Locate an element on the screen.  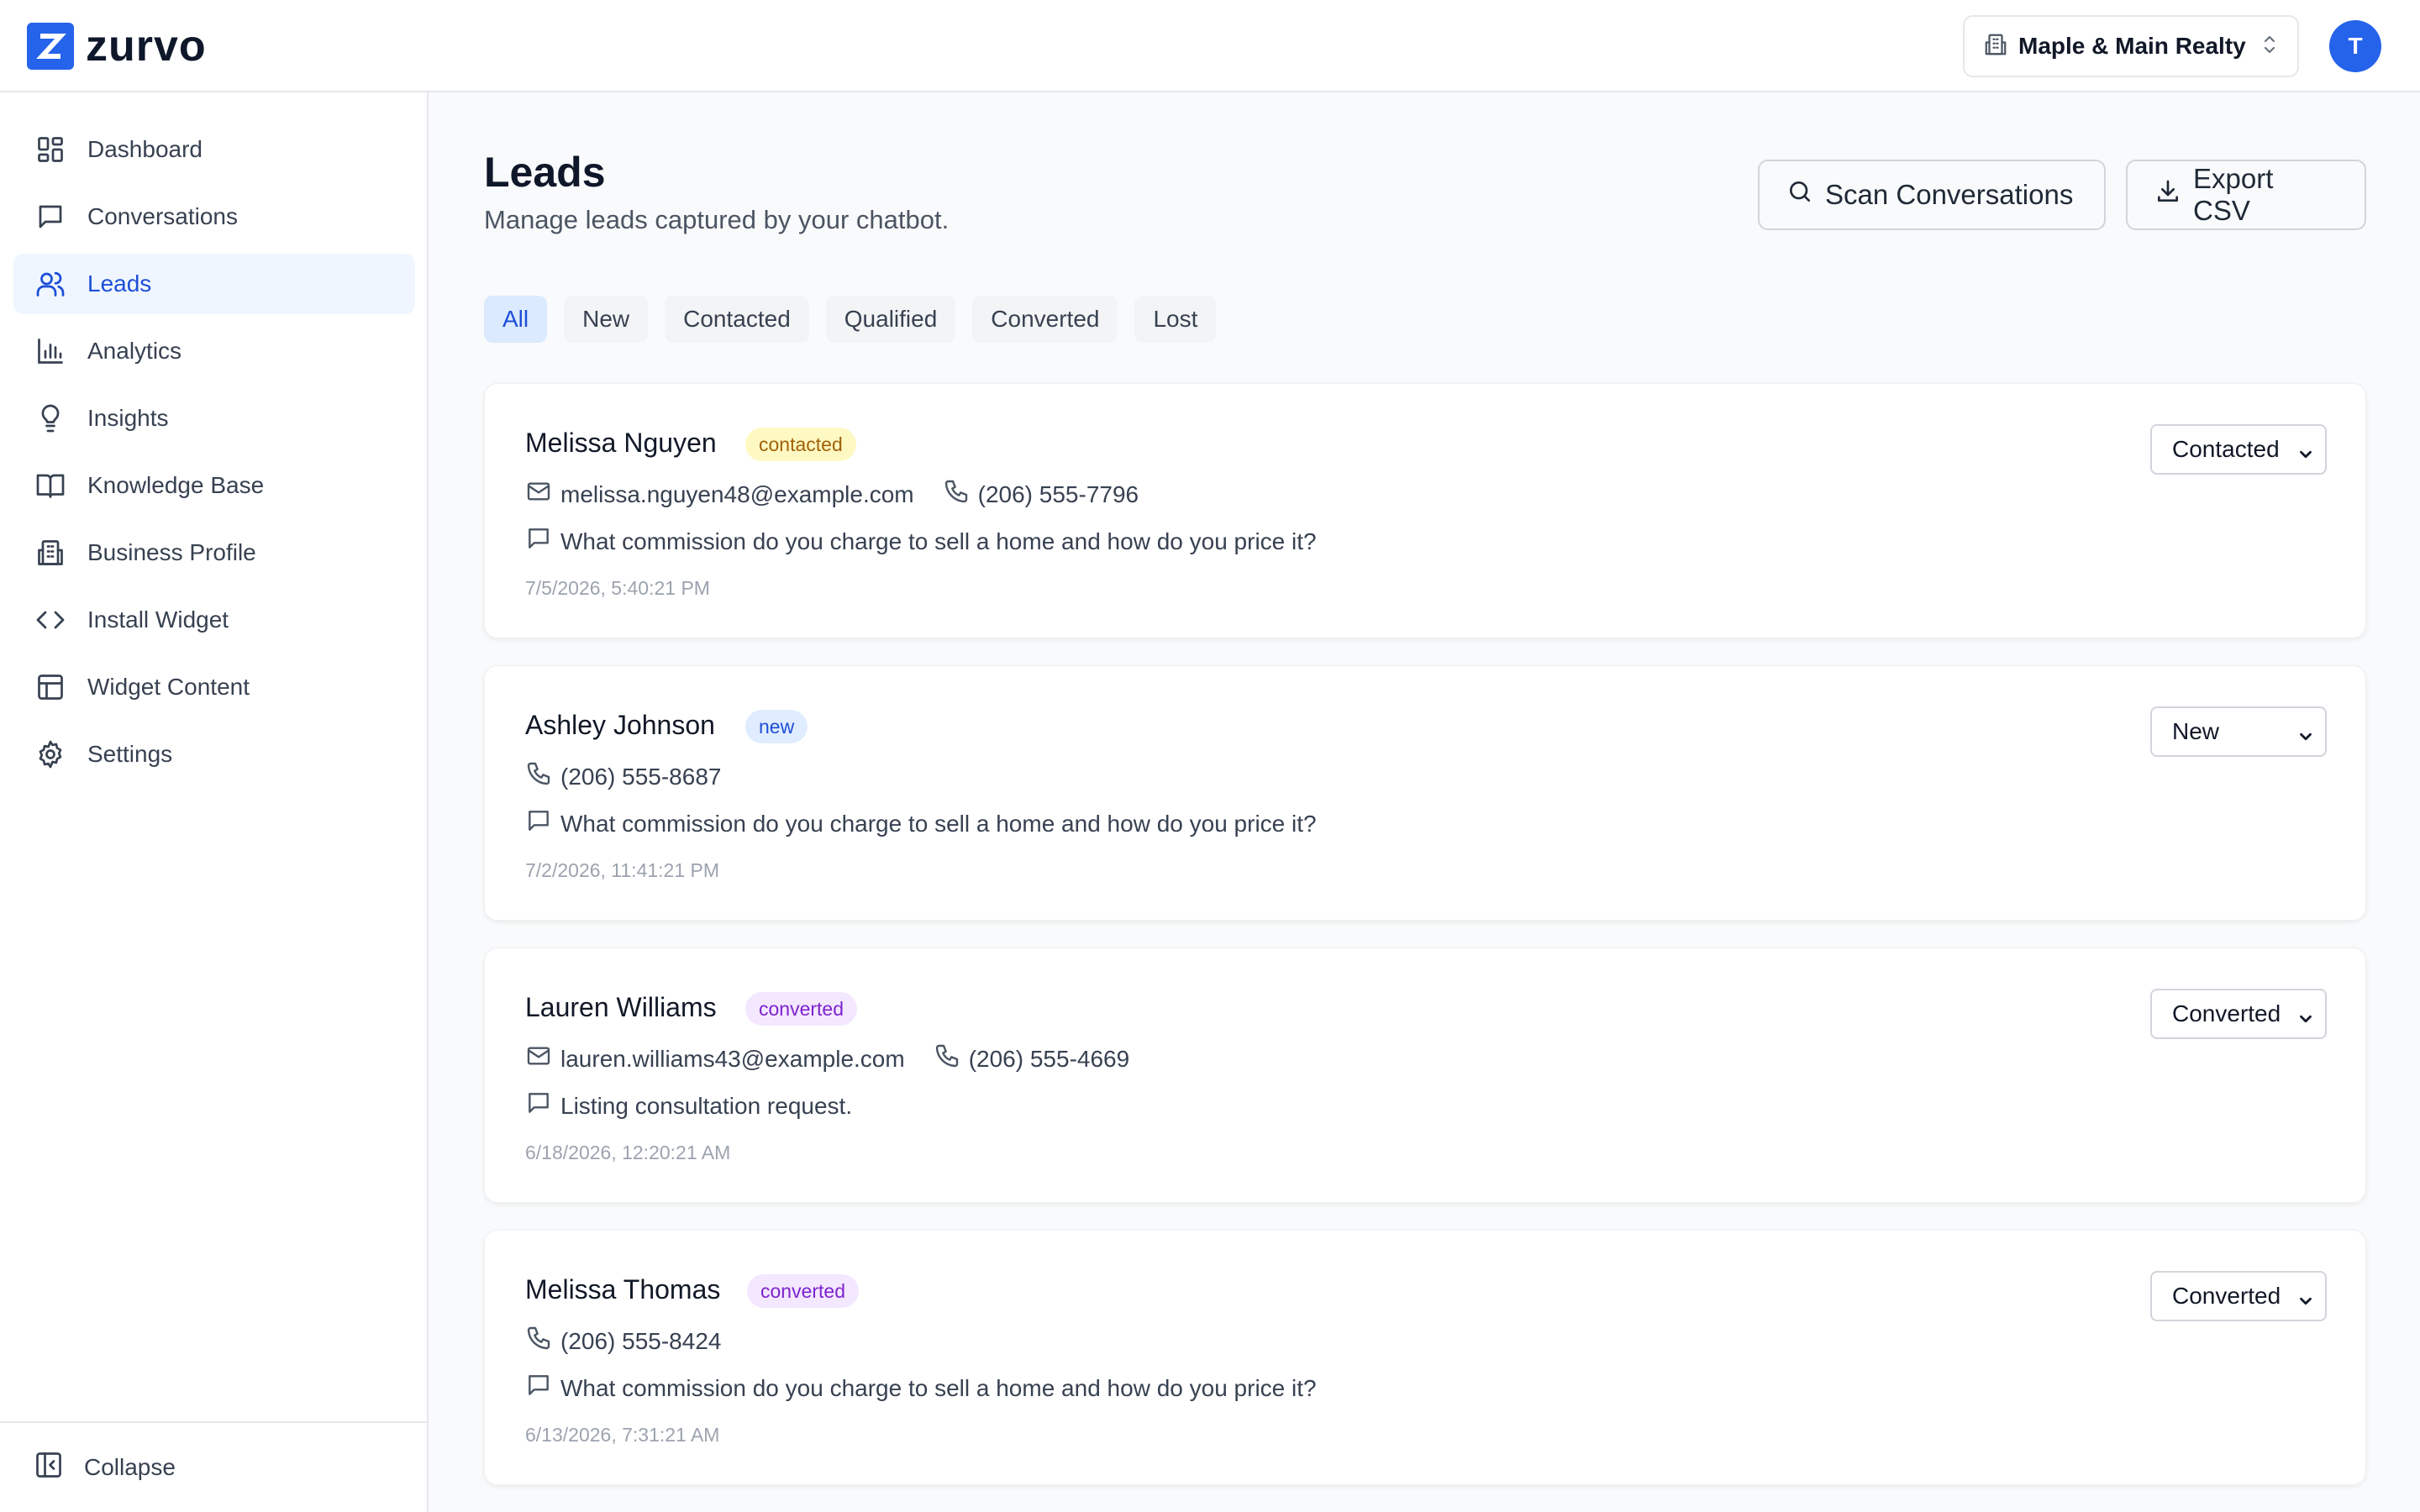
tab-lost: Lost is located at coordinates (1175, 319).